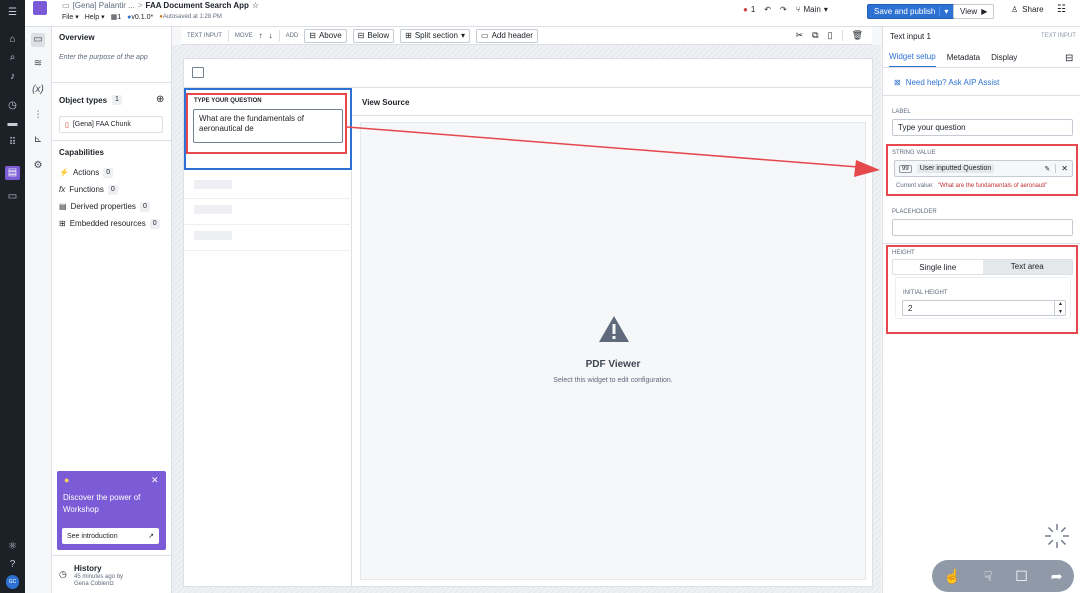 The height and width of the screenshot is (593, 1080). What do you see at coordinates (109, 223) in the screenshot?
I see `capability-embedded-resources: ⊞ Embedded resources 0` at bounding box center [109, 223].